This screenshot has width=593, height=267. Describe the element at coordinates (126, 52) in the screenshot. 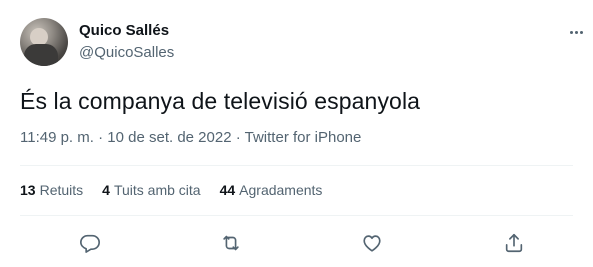

I see `author-handle: @QuicoSalles` at that location.